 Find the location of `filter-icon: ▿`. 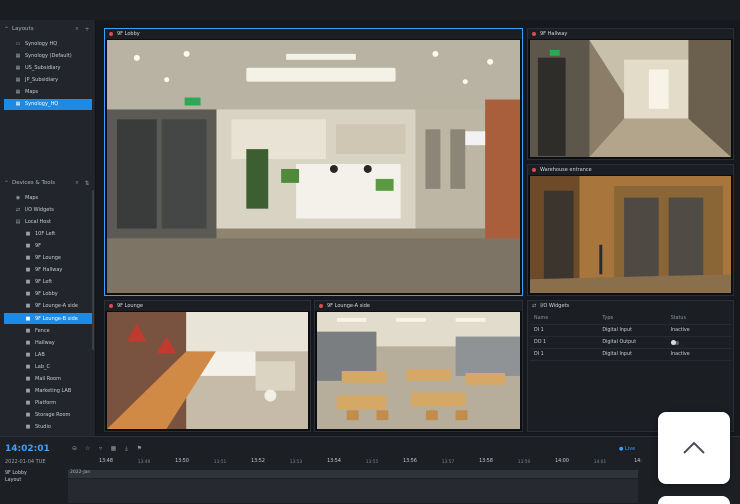

filter-icon: ▿ is located at coordinates (100, 449).